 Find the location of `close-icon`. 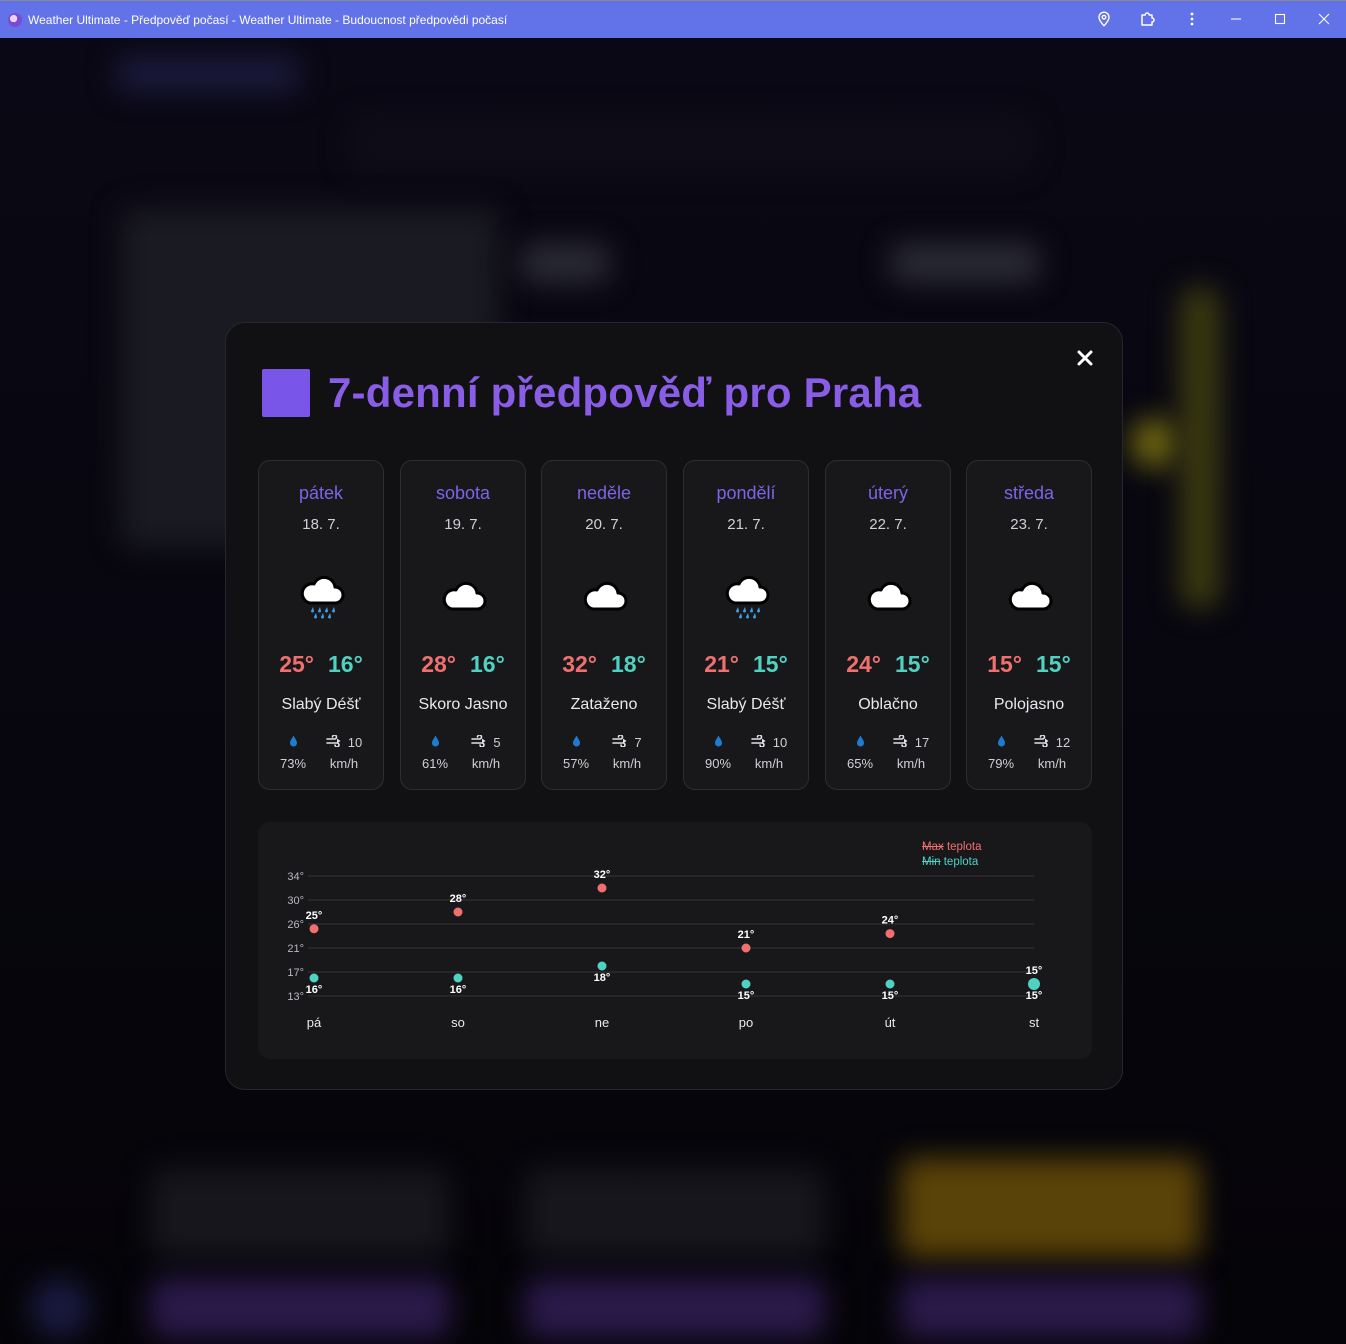

close-icon is located at coordinates (1085, 358).